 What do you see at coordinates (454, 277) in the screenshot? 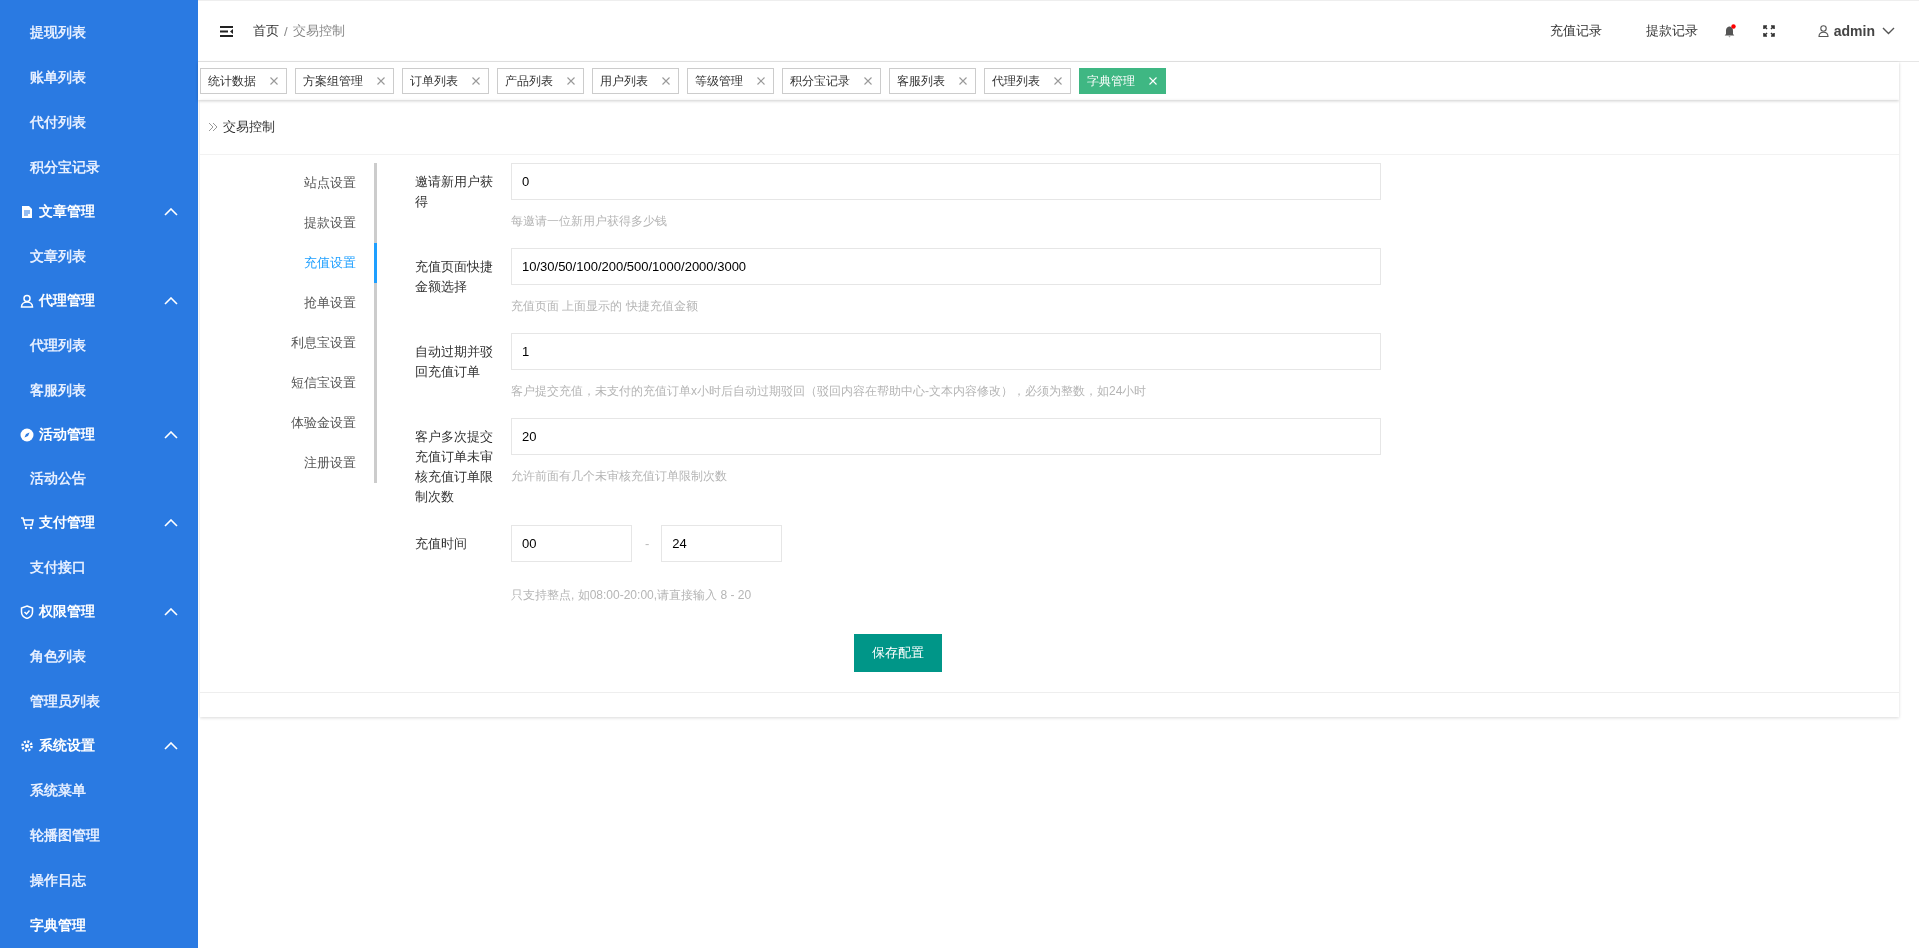
I see `field-label: 充值页面快捷金额选择` at bounding box center [454, 277].